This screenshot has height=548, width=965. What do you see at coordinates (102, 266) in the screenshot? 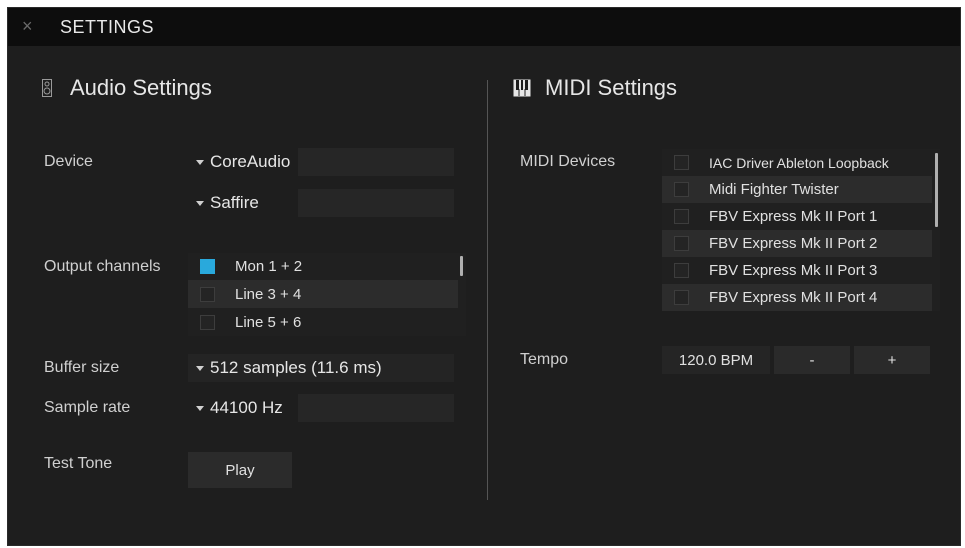
I see `output-channels-label: Output channels` at bounding box center [102, 266].